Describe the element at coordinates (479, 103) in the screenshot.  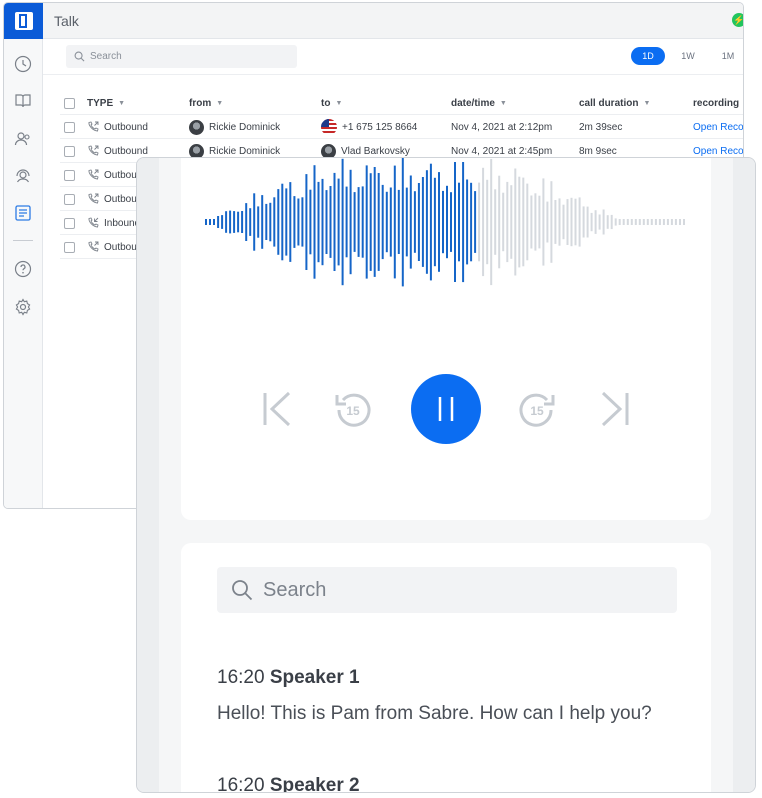
I see `column-datetime: date/time ▼` at that location.